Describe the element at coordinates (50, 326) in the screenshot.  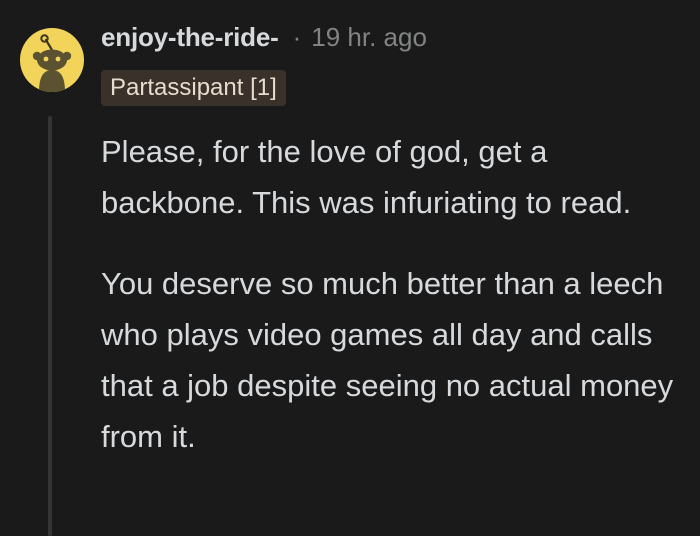
I see `thread-collapse-line` at that location.